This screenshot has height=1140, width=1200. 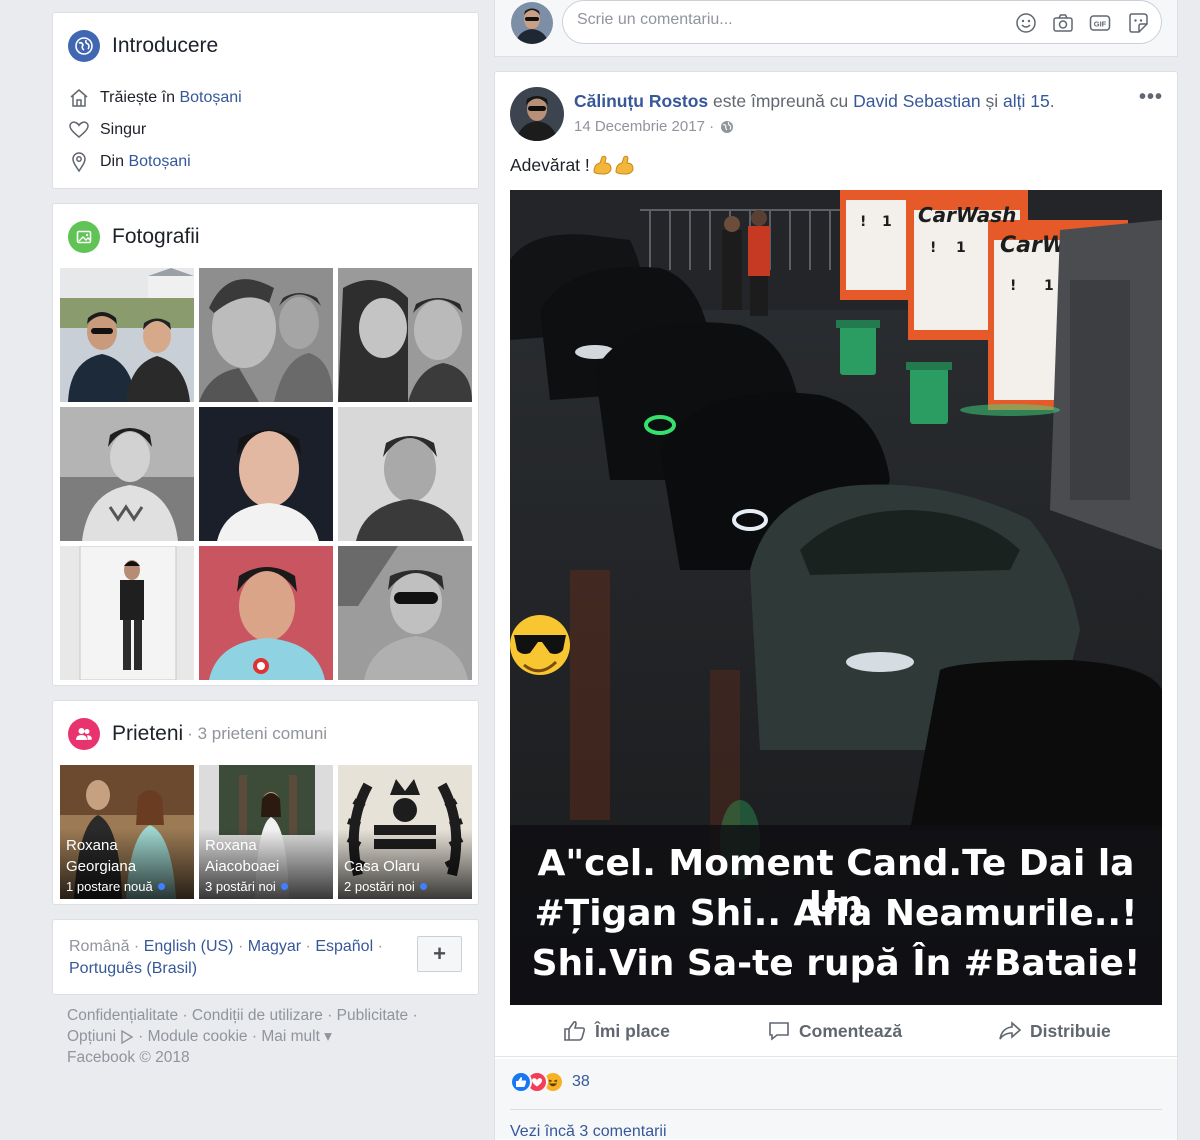 I want to click on caption-line-3: Shi.Vin Sa-te rupă În #Bataie!, so click(x=836, y=963).